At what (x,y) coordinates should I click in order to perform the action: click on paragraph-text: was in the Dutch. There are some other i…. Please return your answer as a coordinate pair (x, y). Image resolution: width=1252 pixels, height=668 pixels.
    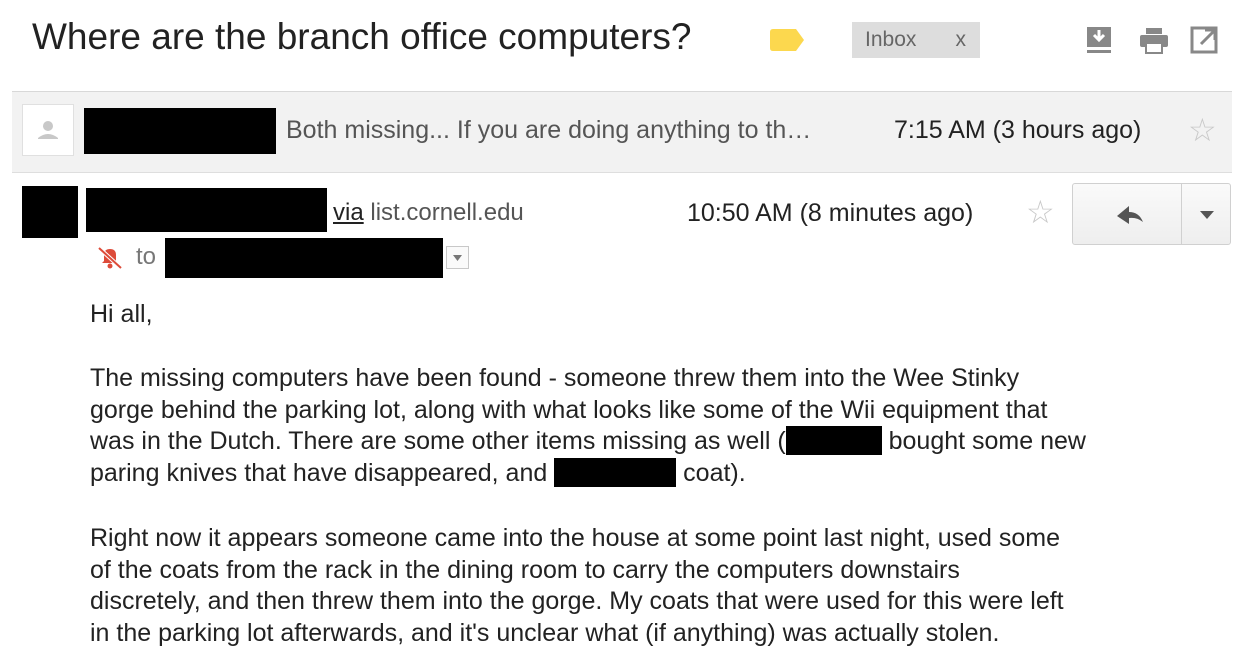
    Looking at the image, I should click on (438, 441).